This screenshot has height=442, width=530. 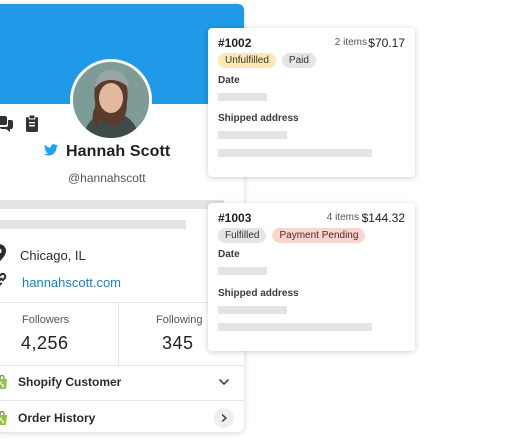 What do you see at coordinates (386, 43) in the screenshot?
I see `order-total: $70.17` at bounding box center [386, 43].